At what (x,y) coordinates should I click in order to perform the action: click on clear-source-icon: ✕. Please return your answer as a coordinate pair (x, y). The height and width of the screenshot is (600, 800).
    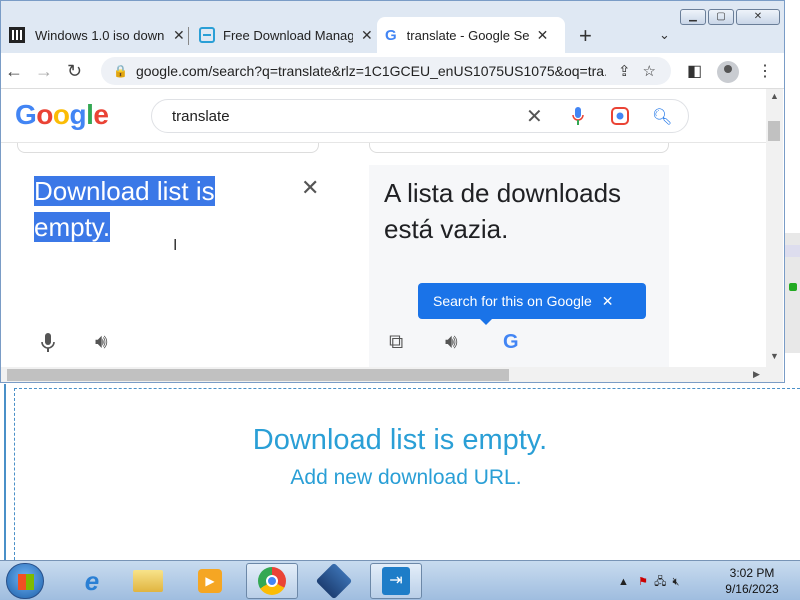
    Looking at the image, I should click on (310, 188).